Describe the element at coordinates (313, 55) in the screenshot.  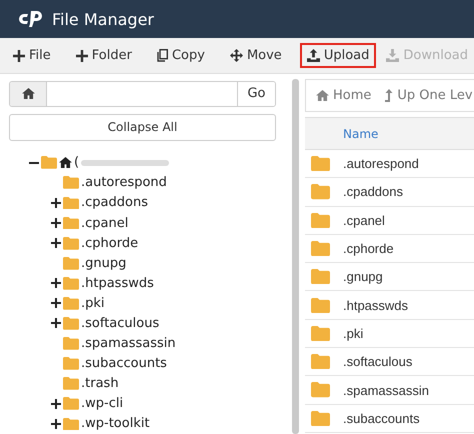
I see `upload-icon` at that location.